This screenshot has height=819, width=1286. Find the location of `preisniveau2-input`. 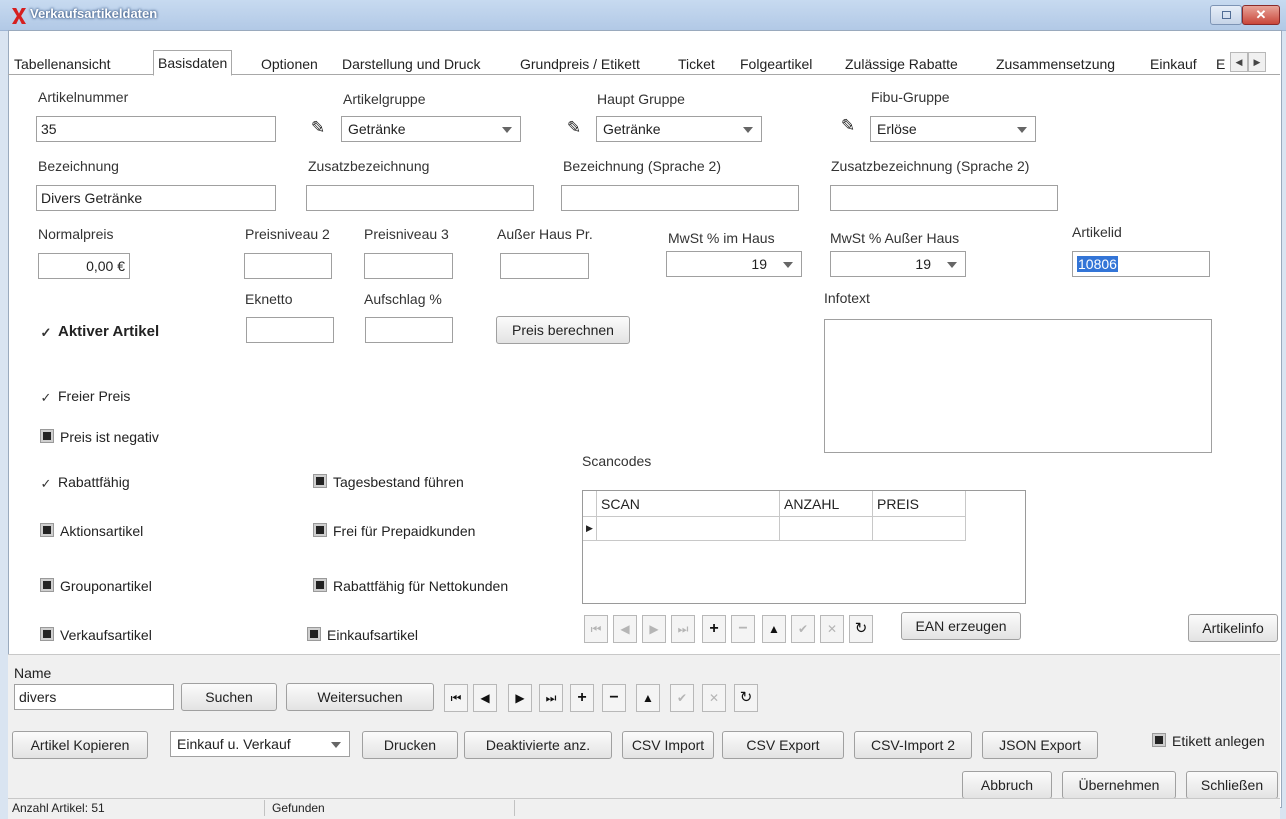

preisniveau2-input is located at coordinates (288, 266).